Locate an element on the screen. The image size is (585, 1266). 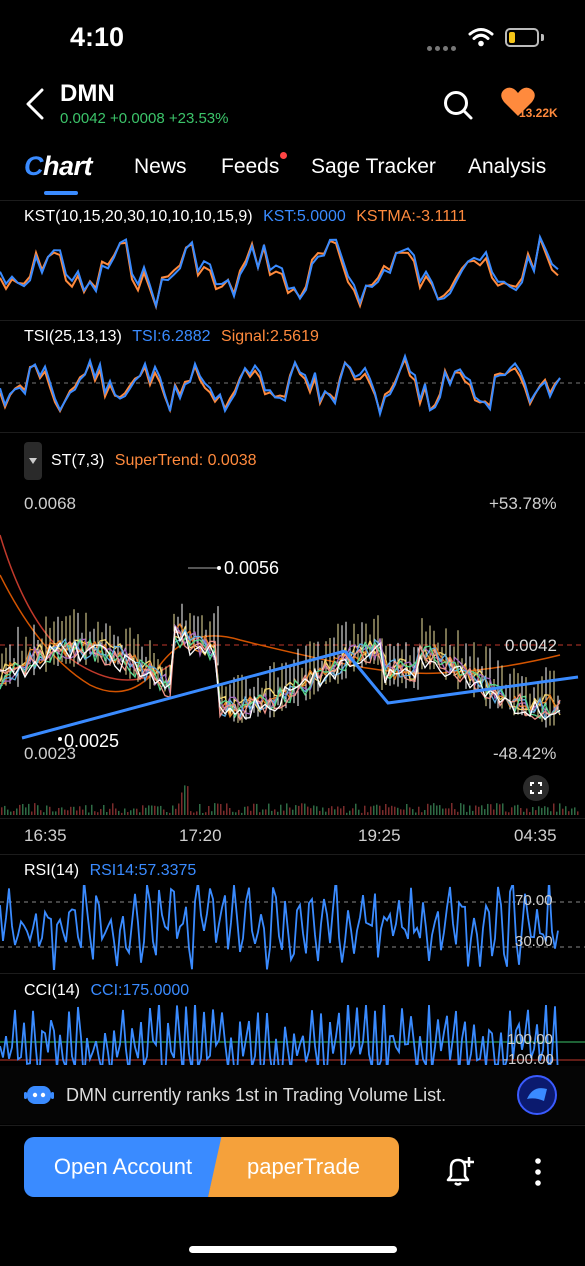
kst-chart is located at coordinates (279, 272).